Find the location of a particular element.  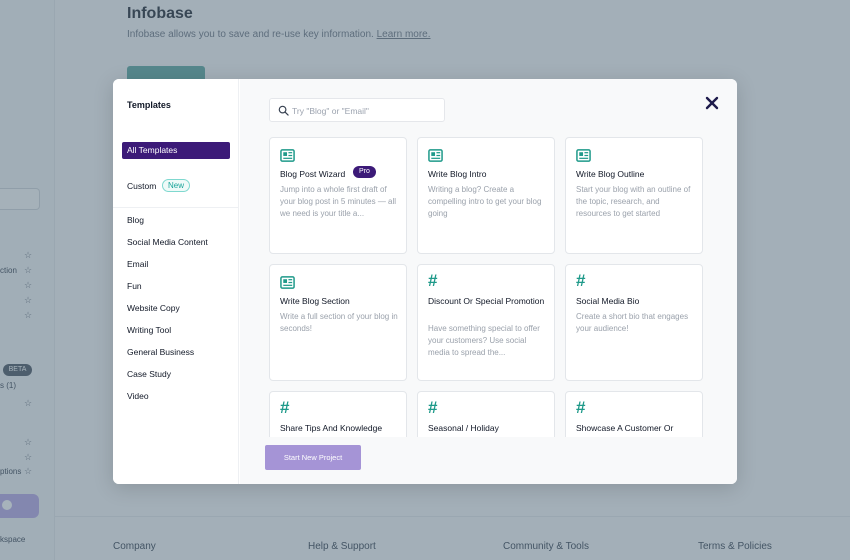

template-search is located at coordinates (357, 110).